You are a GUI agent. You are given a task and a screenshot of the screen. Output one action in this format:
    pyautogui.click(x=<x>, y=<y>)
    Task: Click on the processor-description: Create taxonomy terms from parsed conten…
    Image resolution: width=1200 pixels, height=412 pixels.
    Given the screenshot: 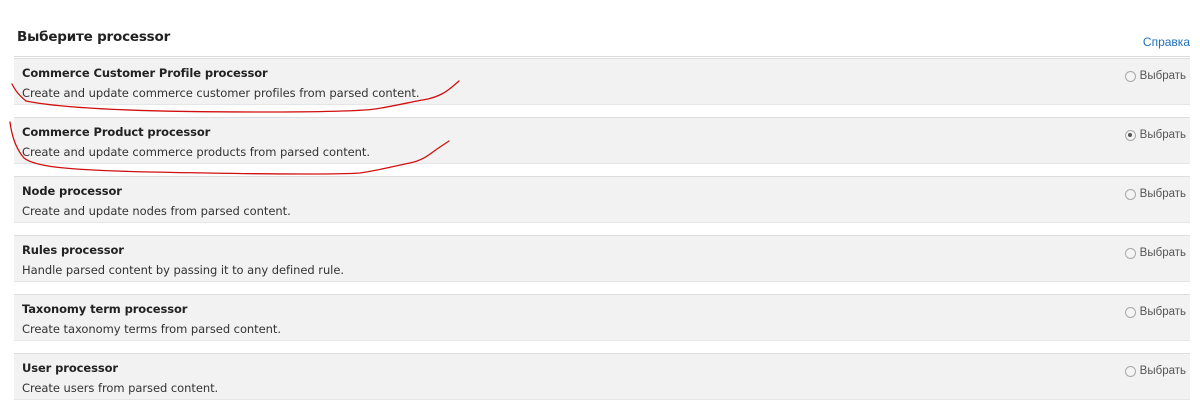 What is the action you would take?
    pyautogui.click(x=151, y=329)
    